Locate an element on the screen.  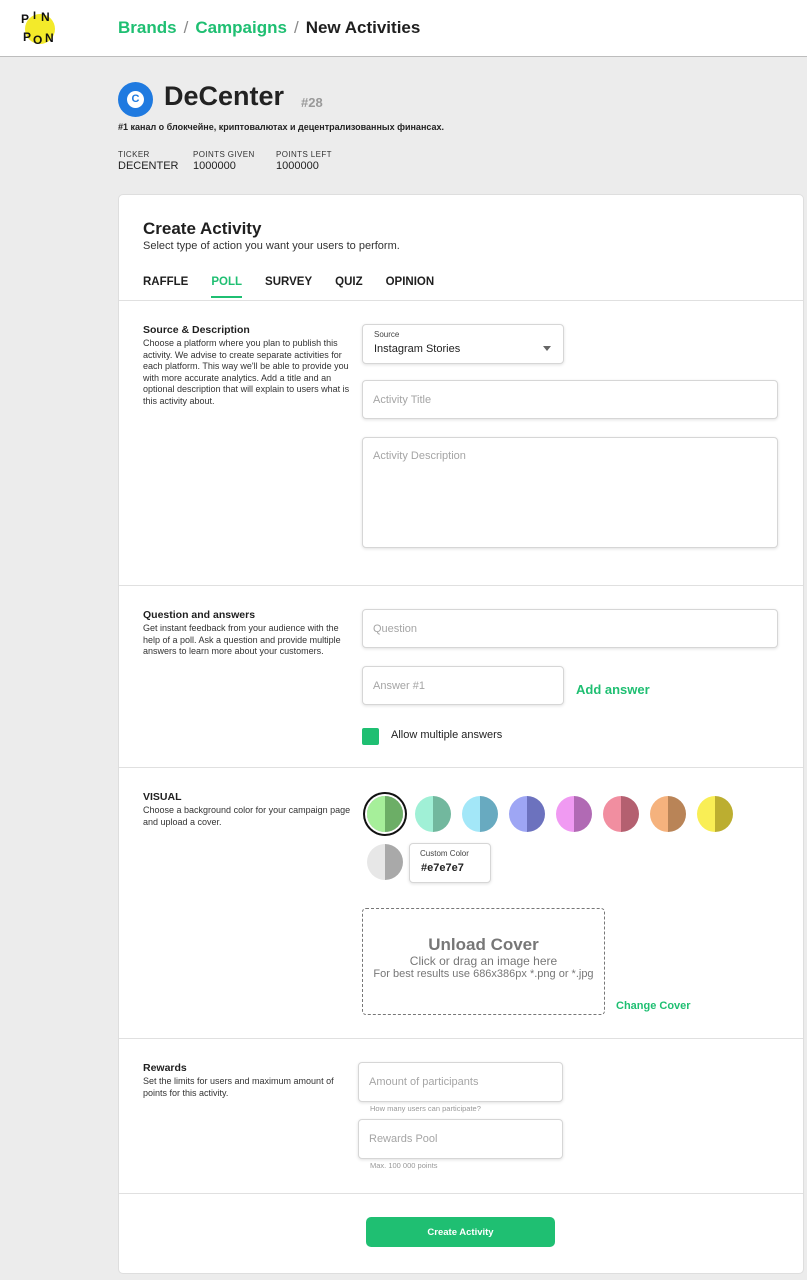
color-swatch-mint is located at coordinates (433, 814).